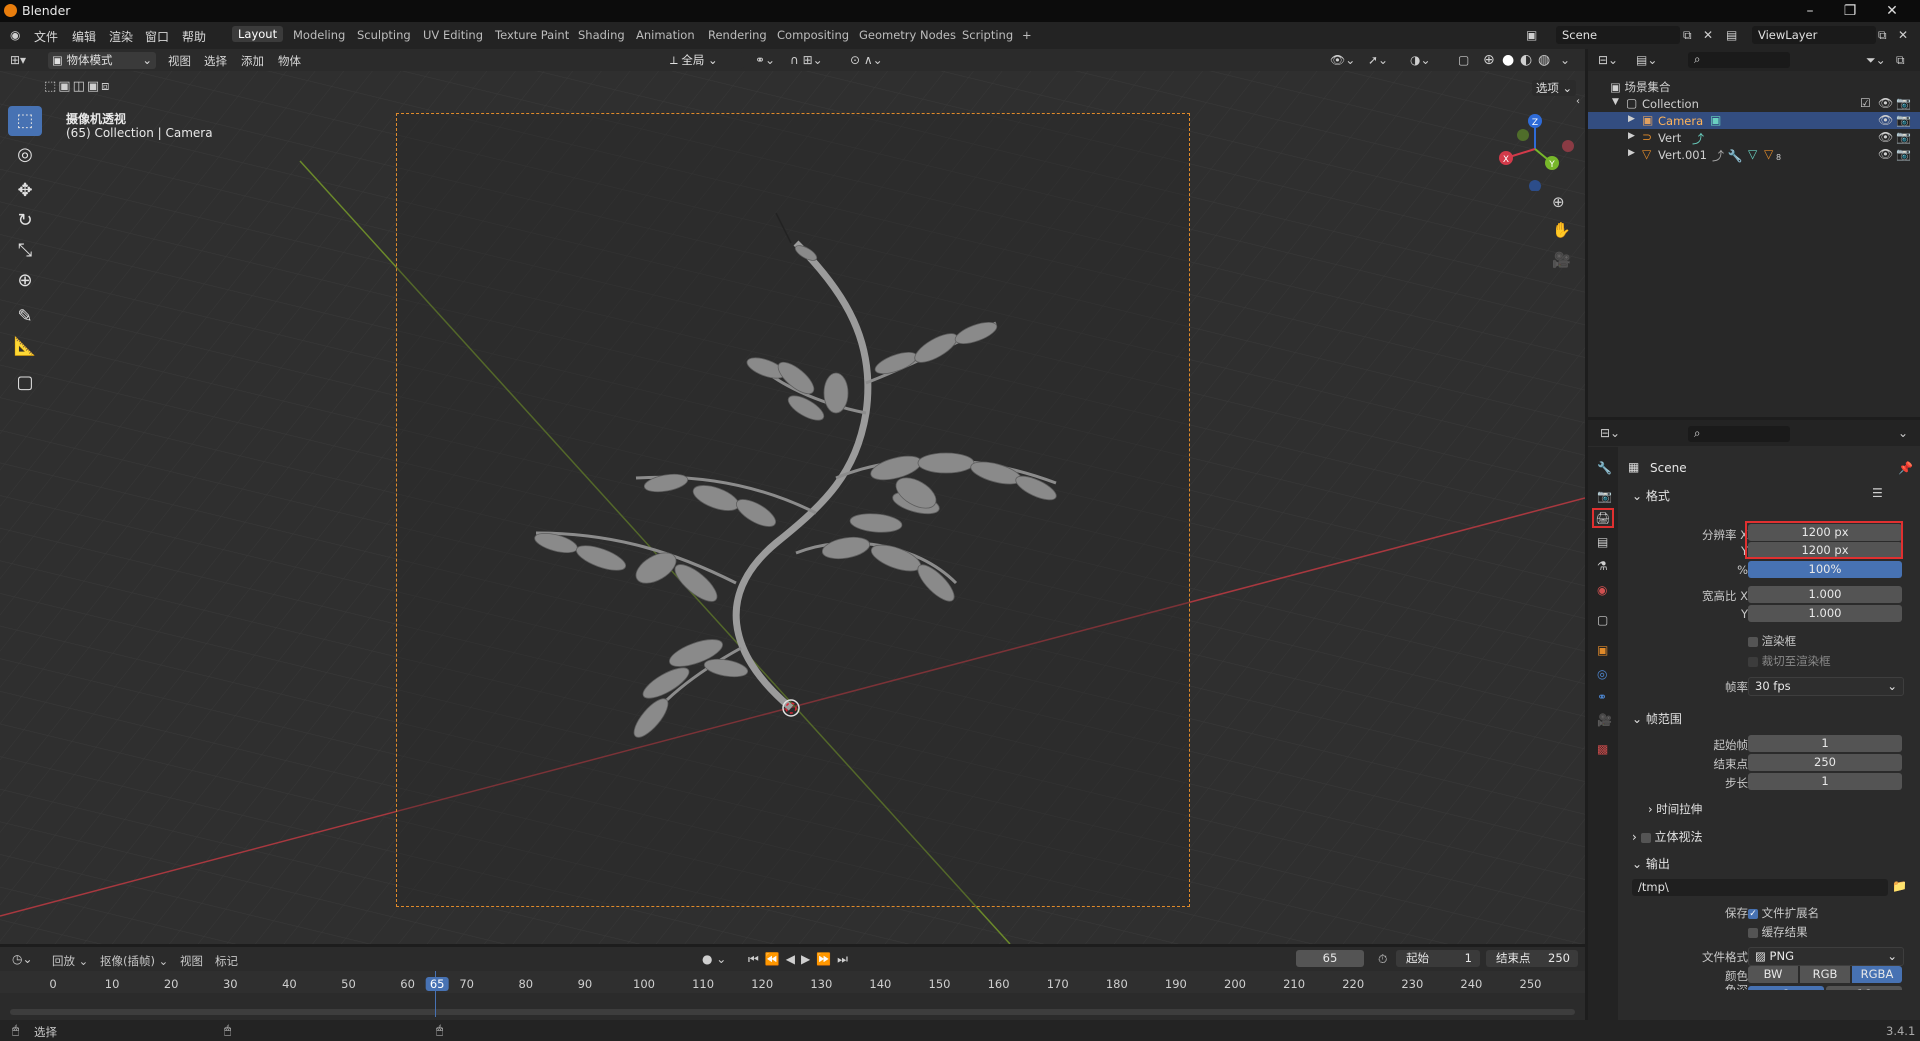 This screenshot has height=1041, width=1920. I want to click on scale-tool-icon: ⤡, so click(25, 251).